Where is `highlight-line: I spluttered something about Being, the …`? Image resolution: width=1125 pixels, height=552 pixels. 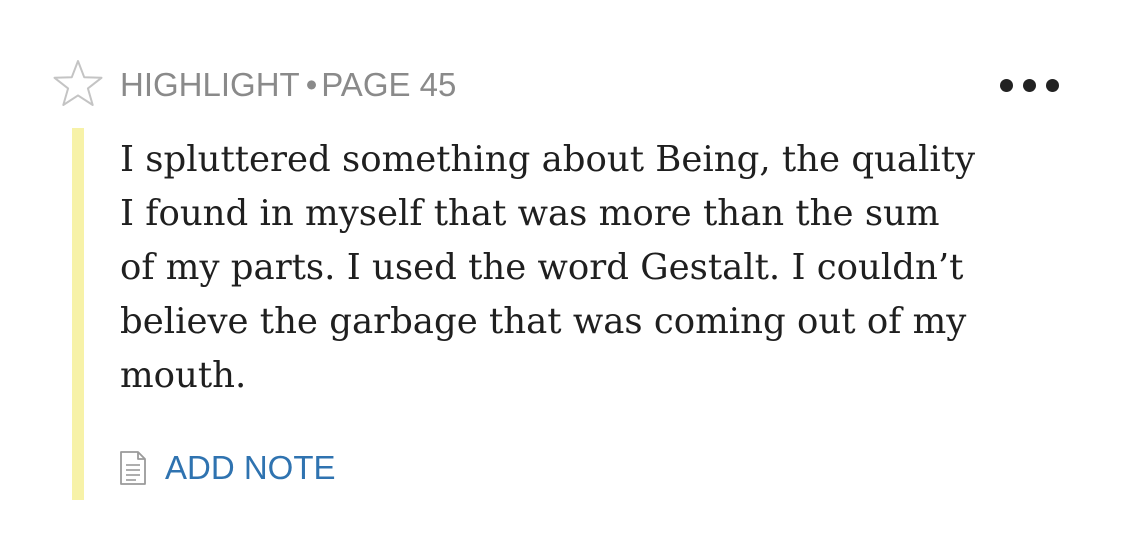 highlight-line: I spluttered something about Being, the … is located at coordinates (548, 159).